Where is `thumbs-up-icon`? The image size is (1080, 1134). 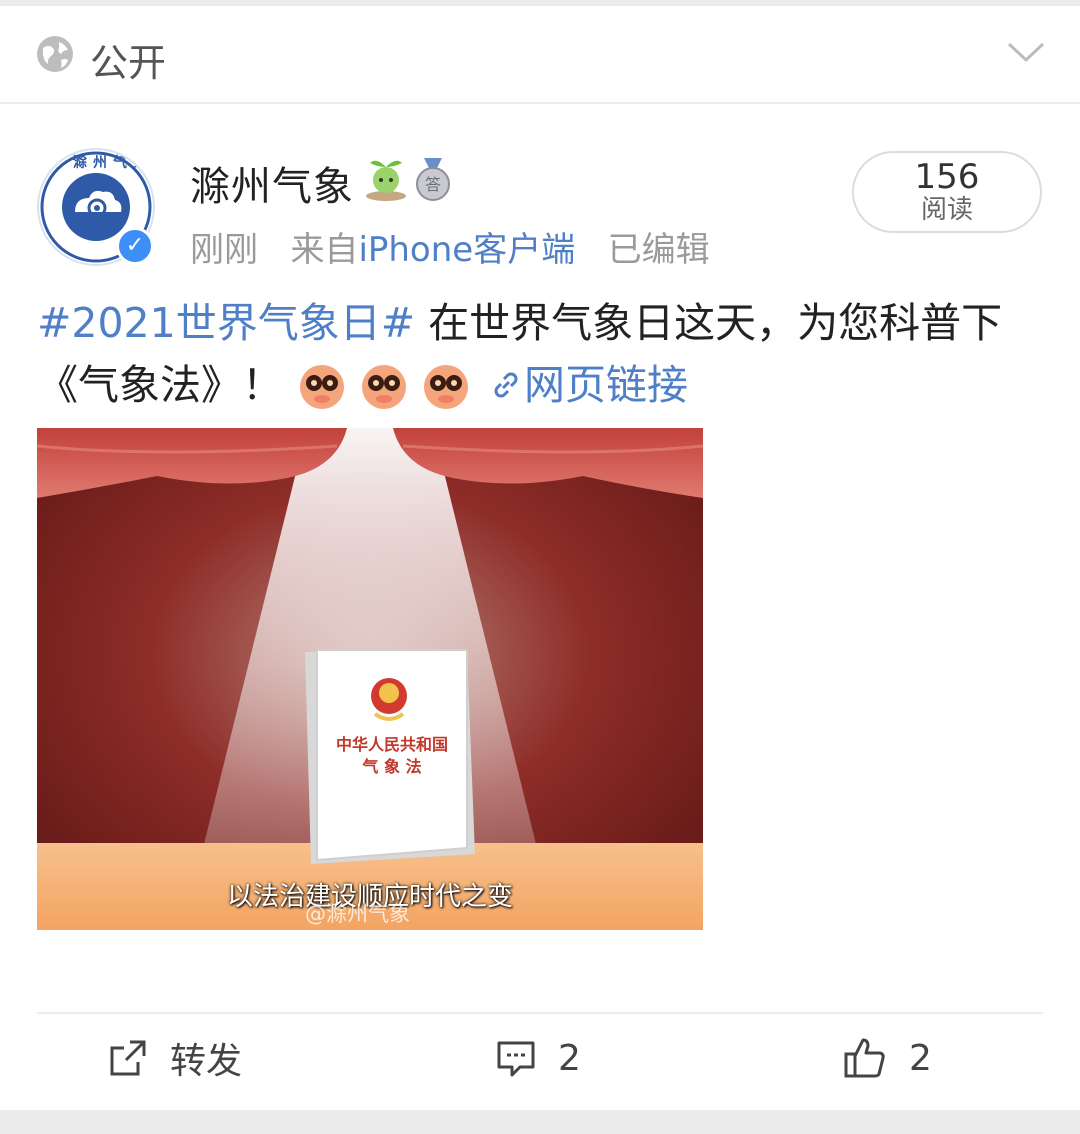 thumbs-up-icon is located at coordinates (864, 1058).